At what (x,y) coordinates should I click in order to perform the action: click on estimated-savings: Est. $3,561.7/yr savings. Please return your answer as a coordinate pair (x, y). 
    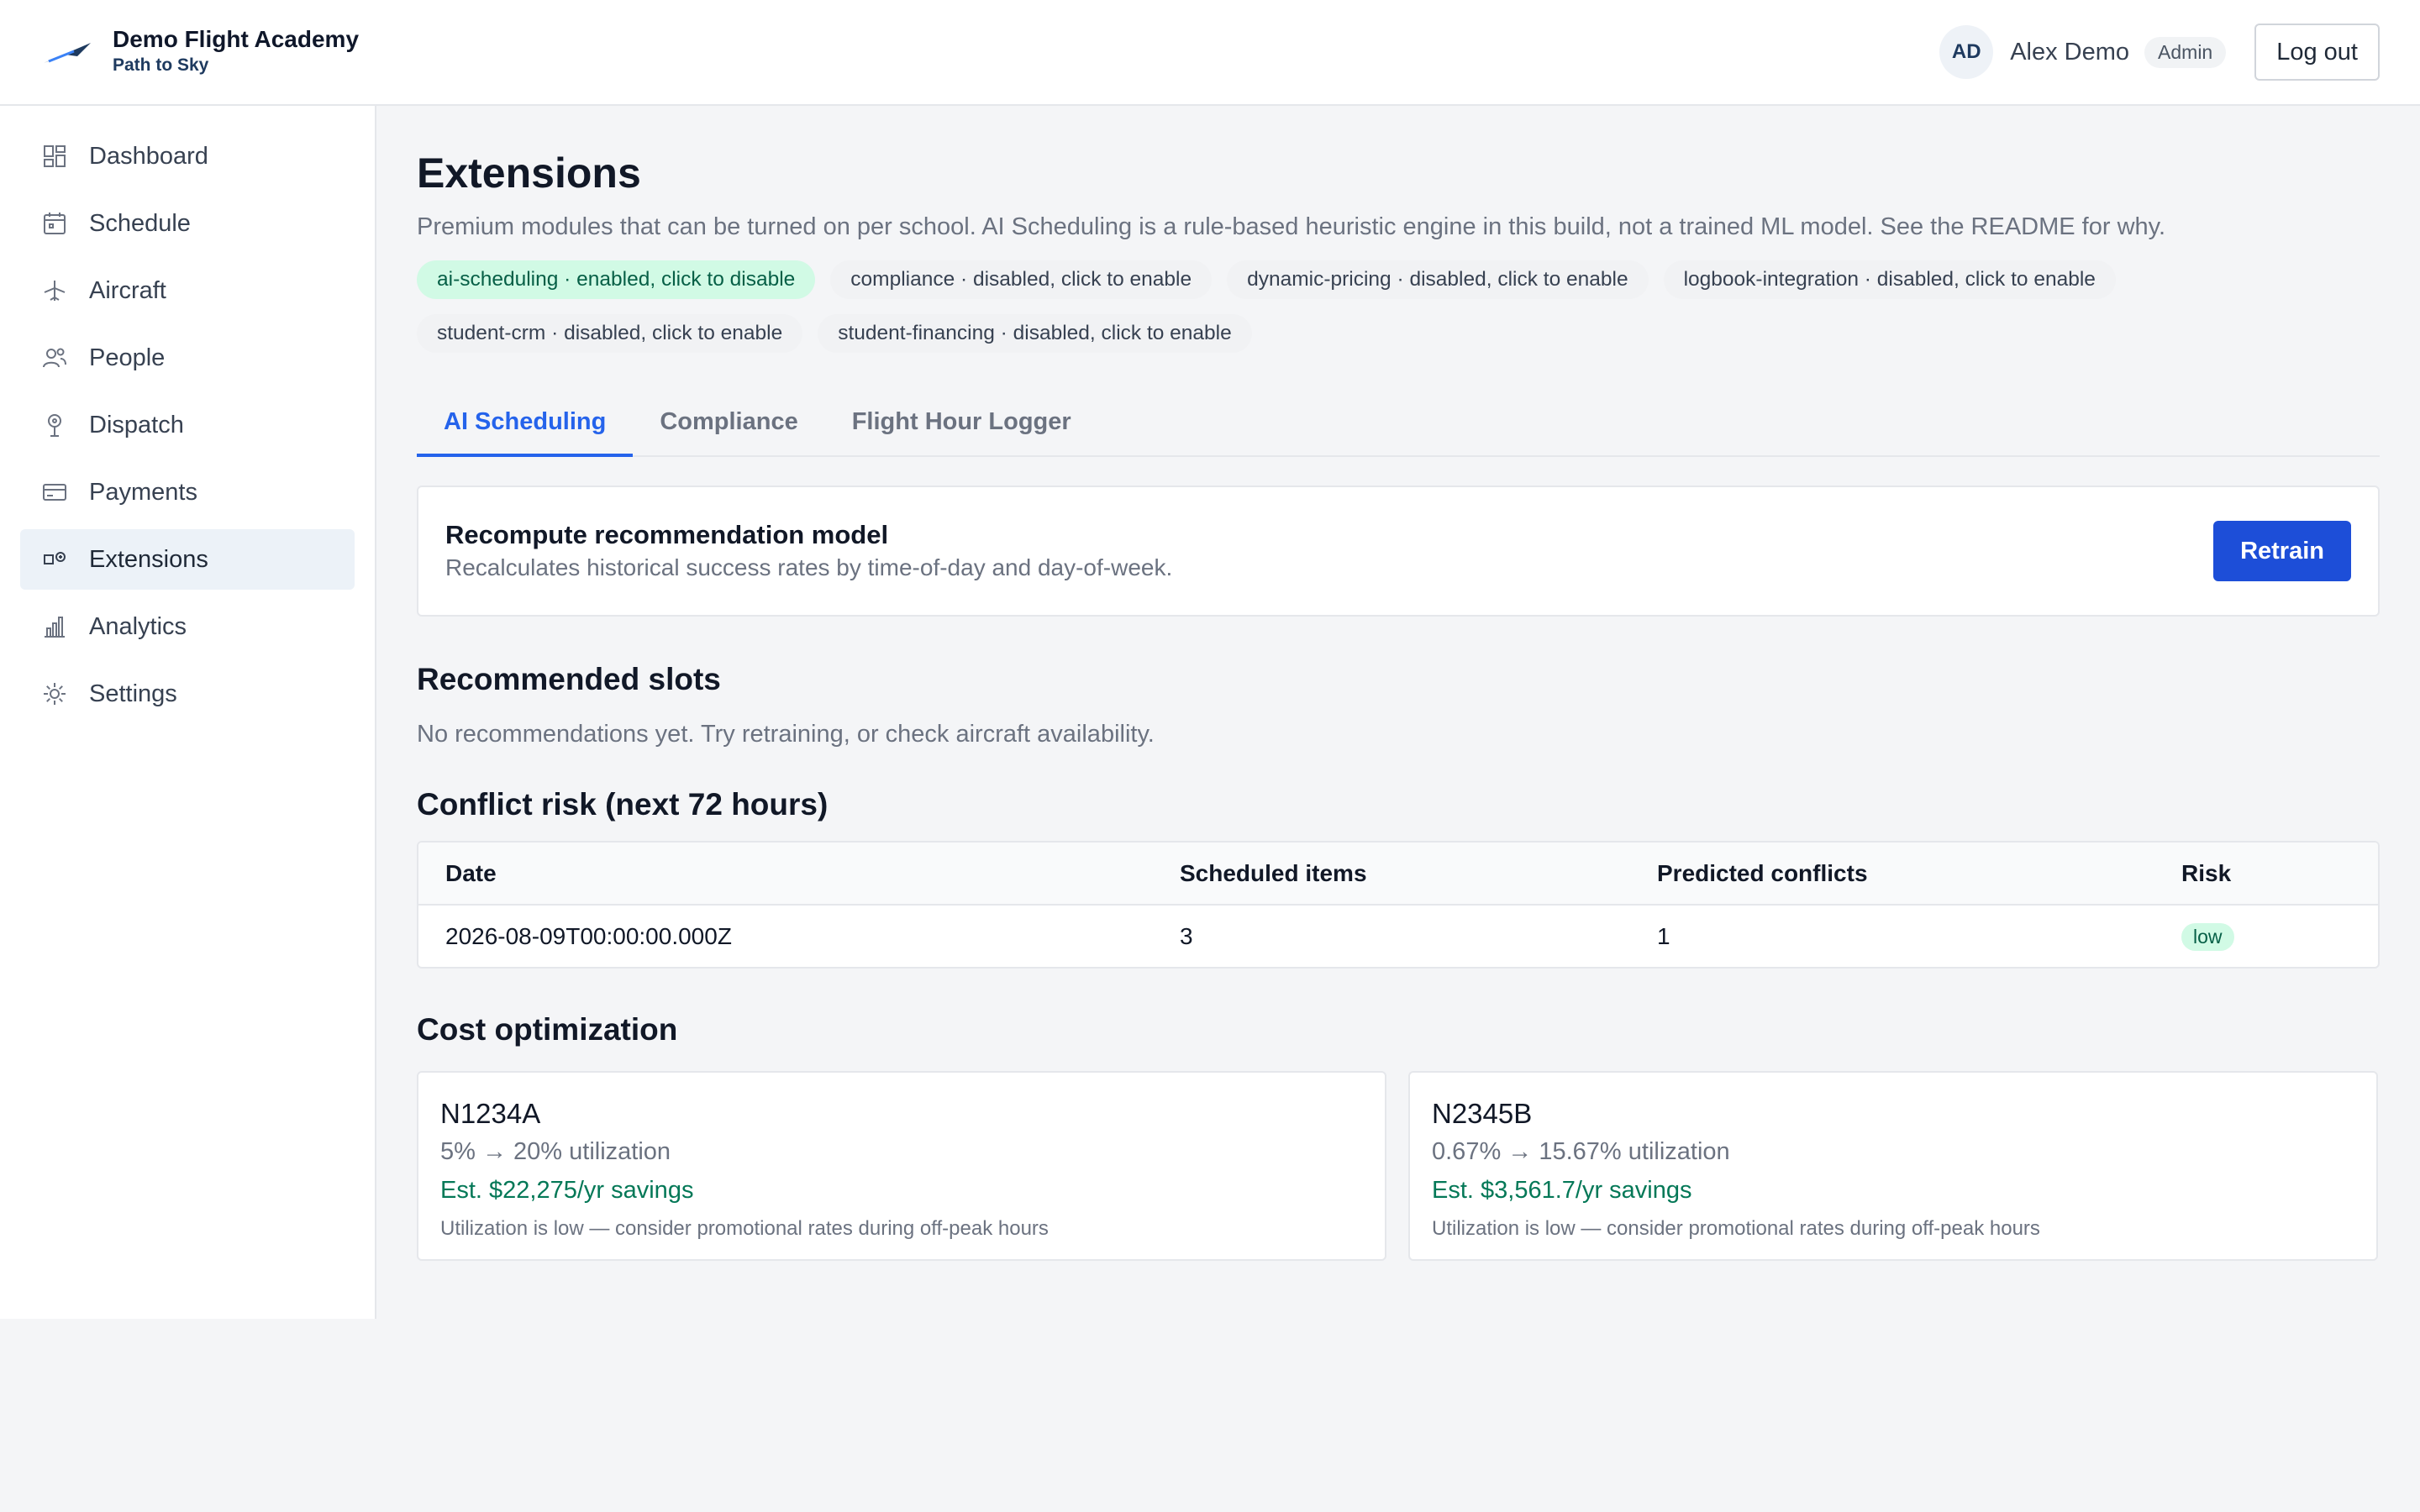
    Looking at the image, I should click on (1562, 1190).